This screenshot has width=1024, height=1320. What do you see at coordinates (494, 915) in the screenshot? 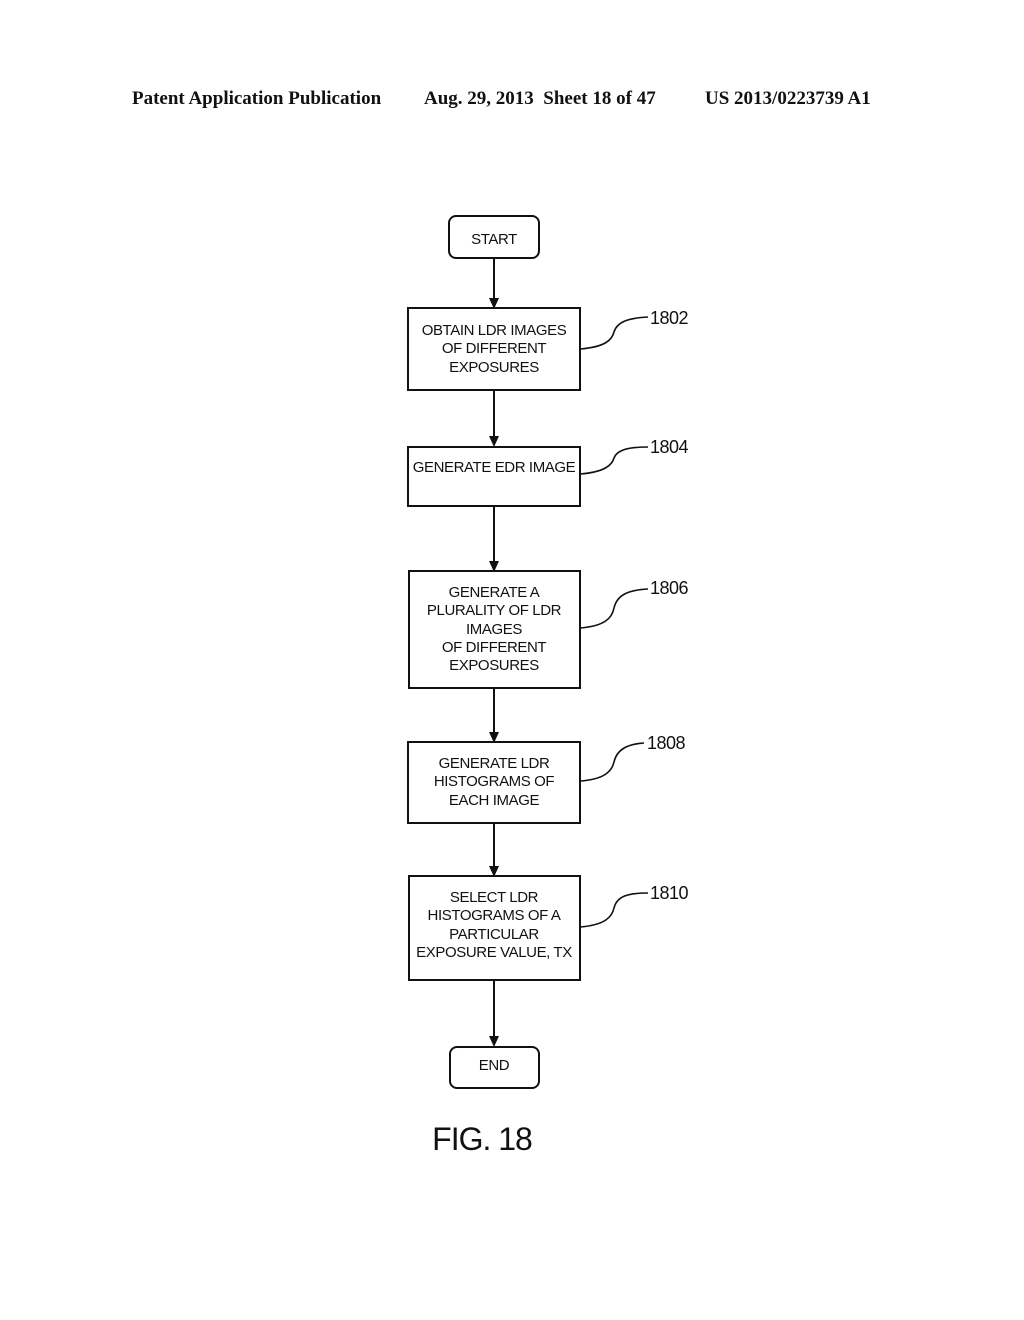
I see `step-text-line: HISTOGRAMS OF A` at bounding box center [494, 915].